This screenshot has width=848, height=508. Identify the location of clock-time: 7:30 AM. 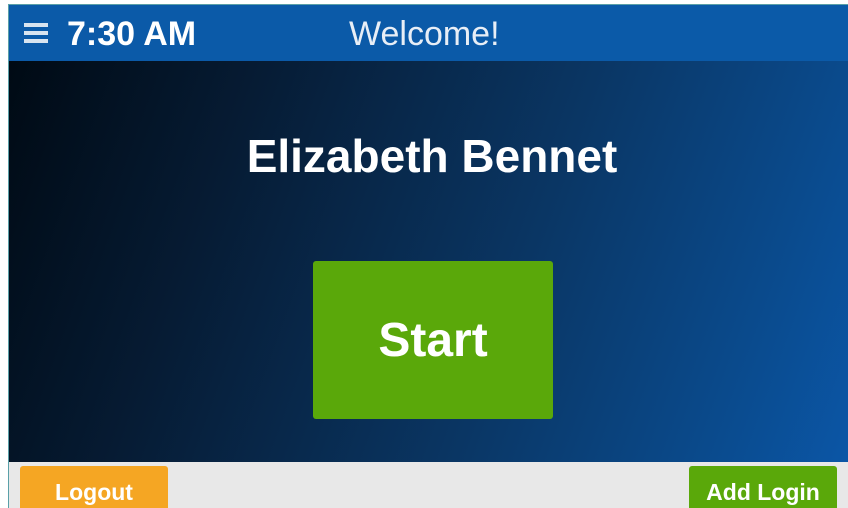
(132, 34).